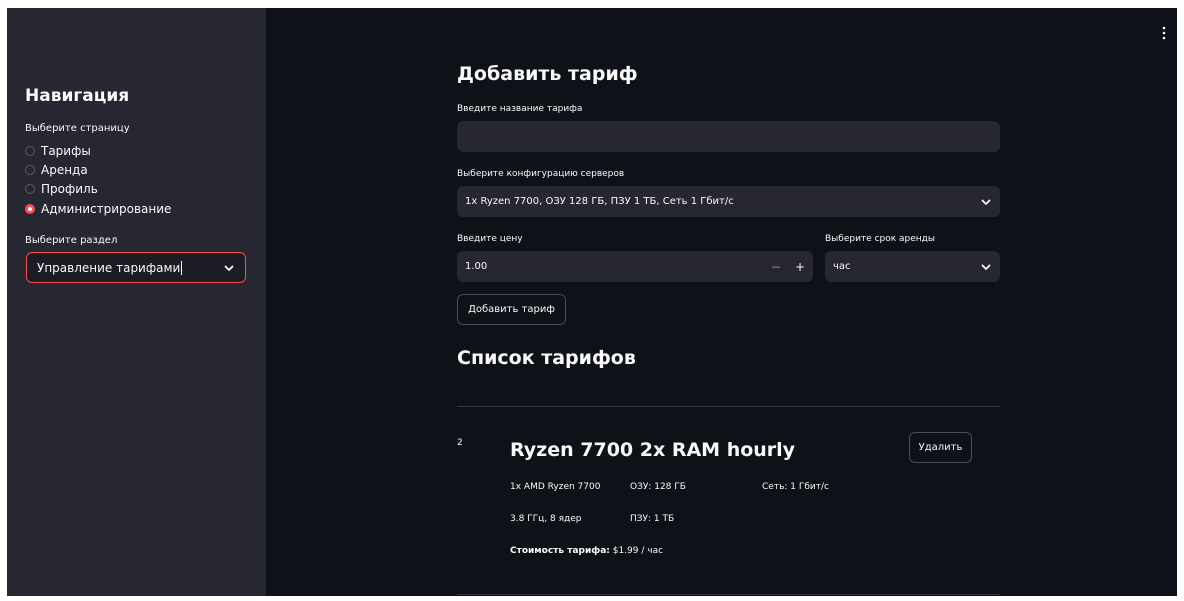 This screenshot has height=601, width=1184. I want to click on radio-label: Аренда, so click(64, 170).